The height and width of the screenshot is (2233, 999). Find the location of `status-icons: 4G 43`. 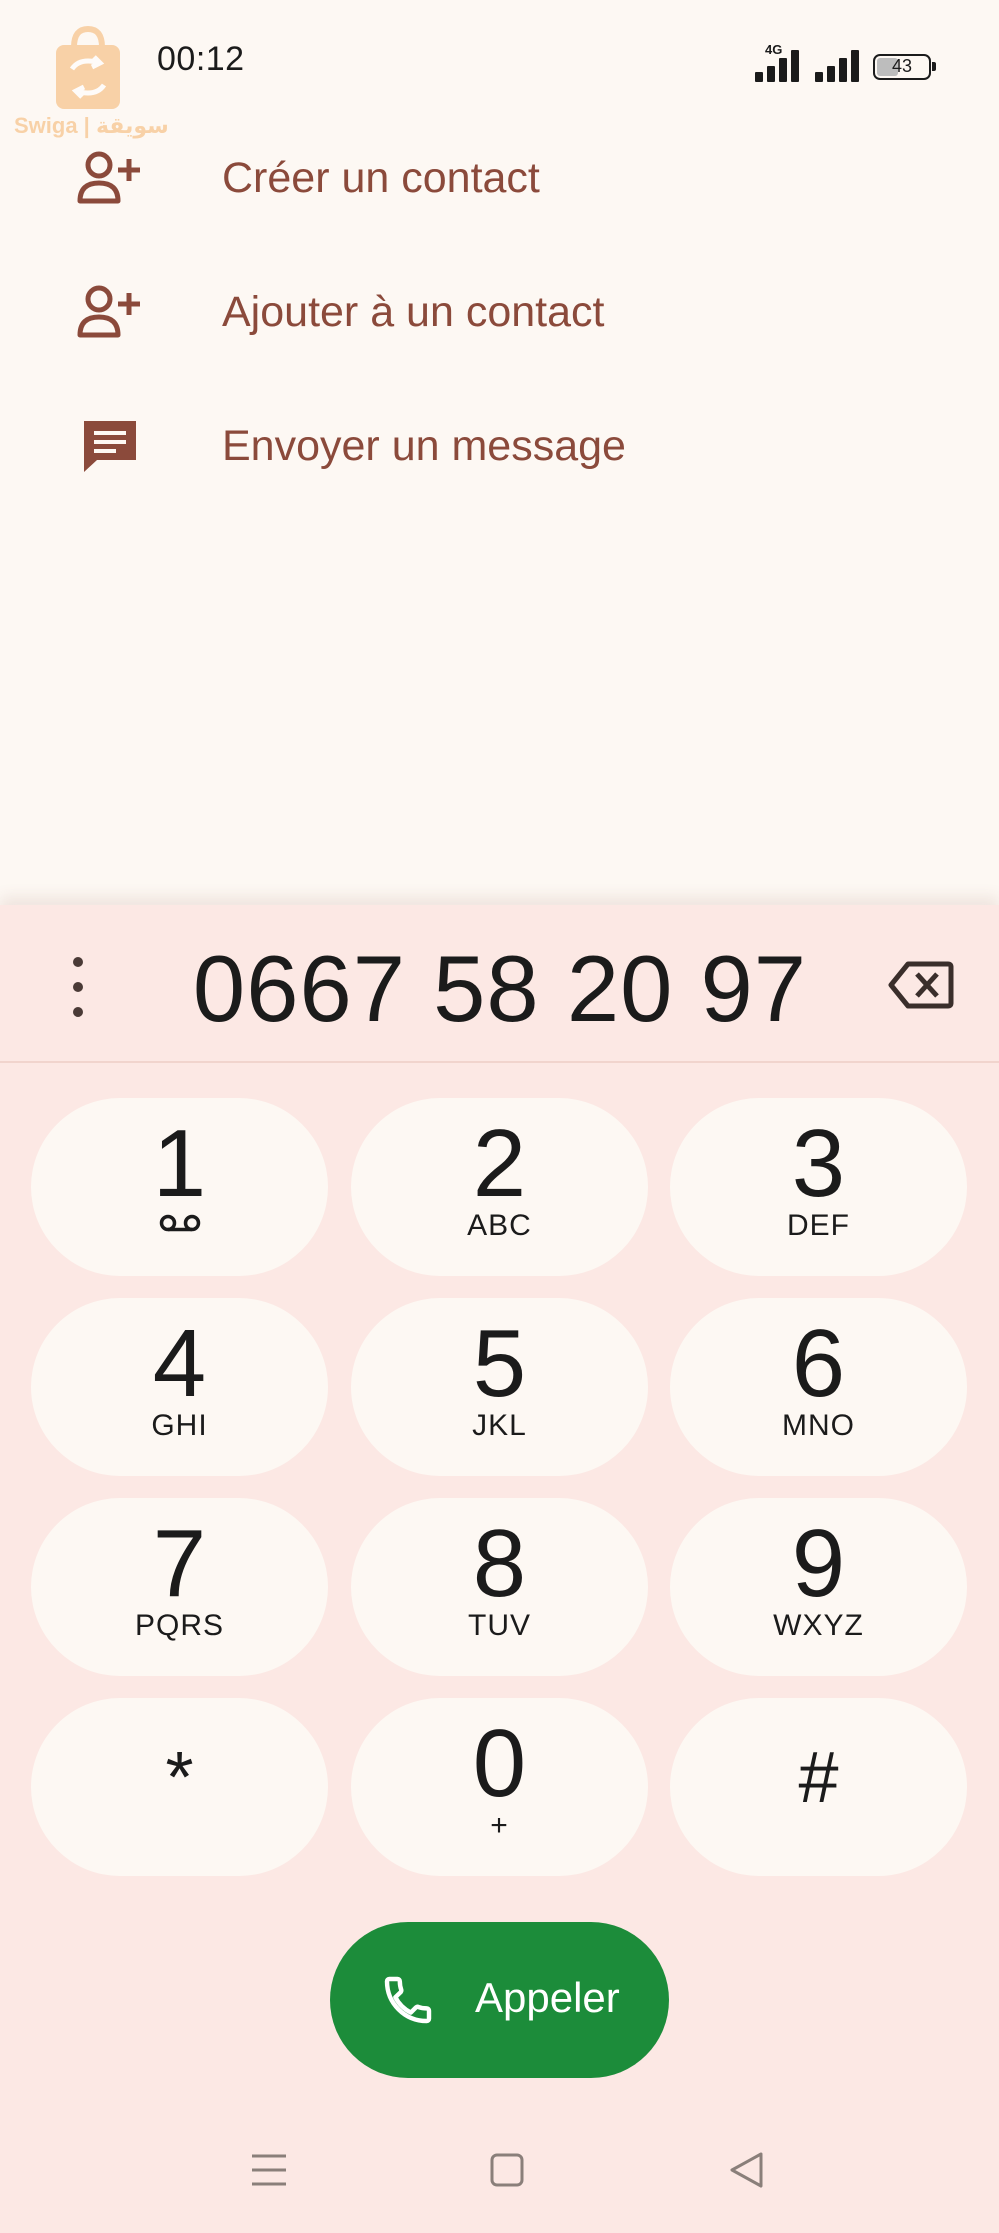

status-icons: 4G 43 is located at coordinates (844, 62).